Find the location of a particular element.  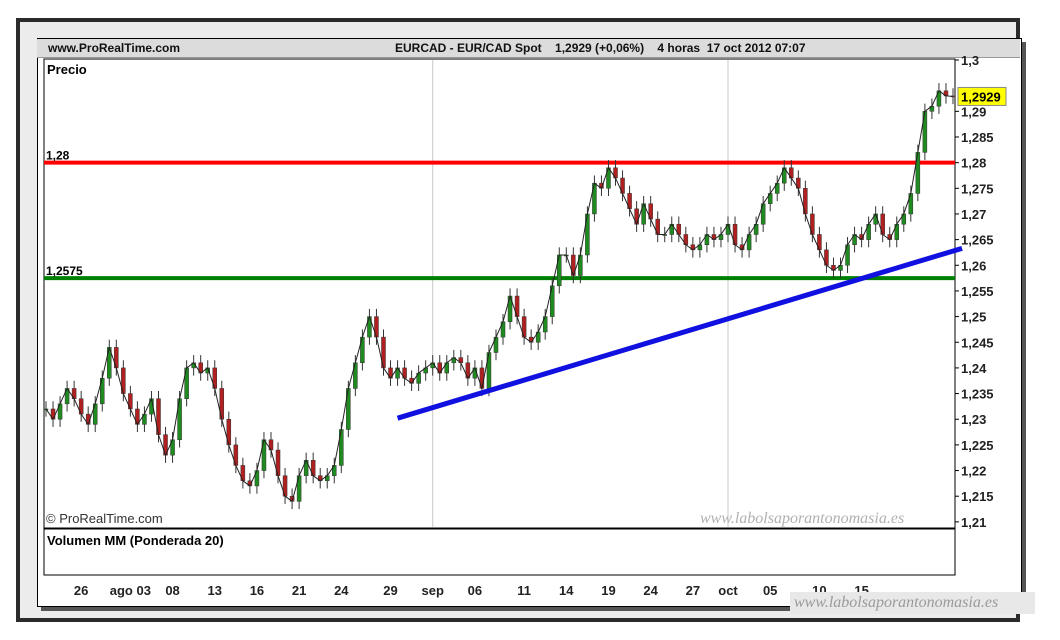

price-panel-title: Precio is located at coordinates (67, 69).